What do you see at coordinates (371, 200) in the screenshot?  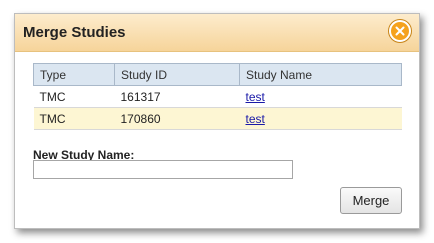 I see `merge-button: Merge` at bounding box center [371, 200].